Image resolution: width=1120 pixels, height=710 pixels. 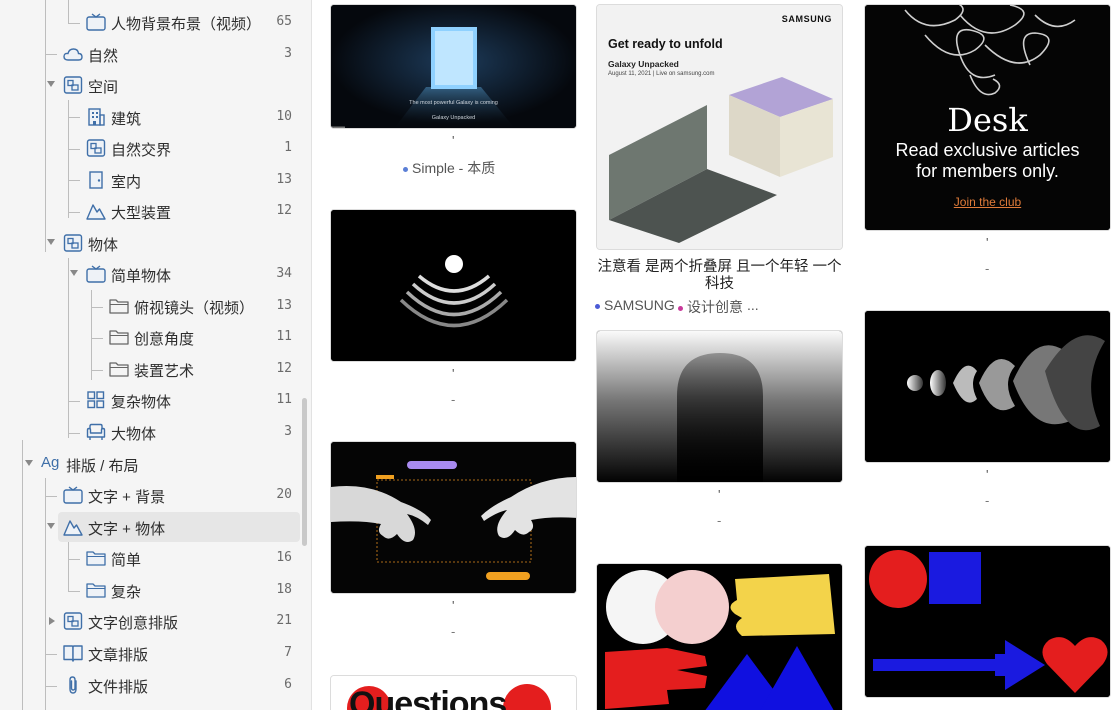 I want to click on tag-dot, so click(x=405, y=169).